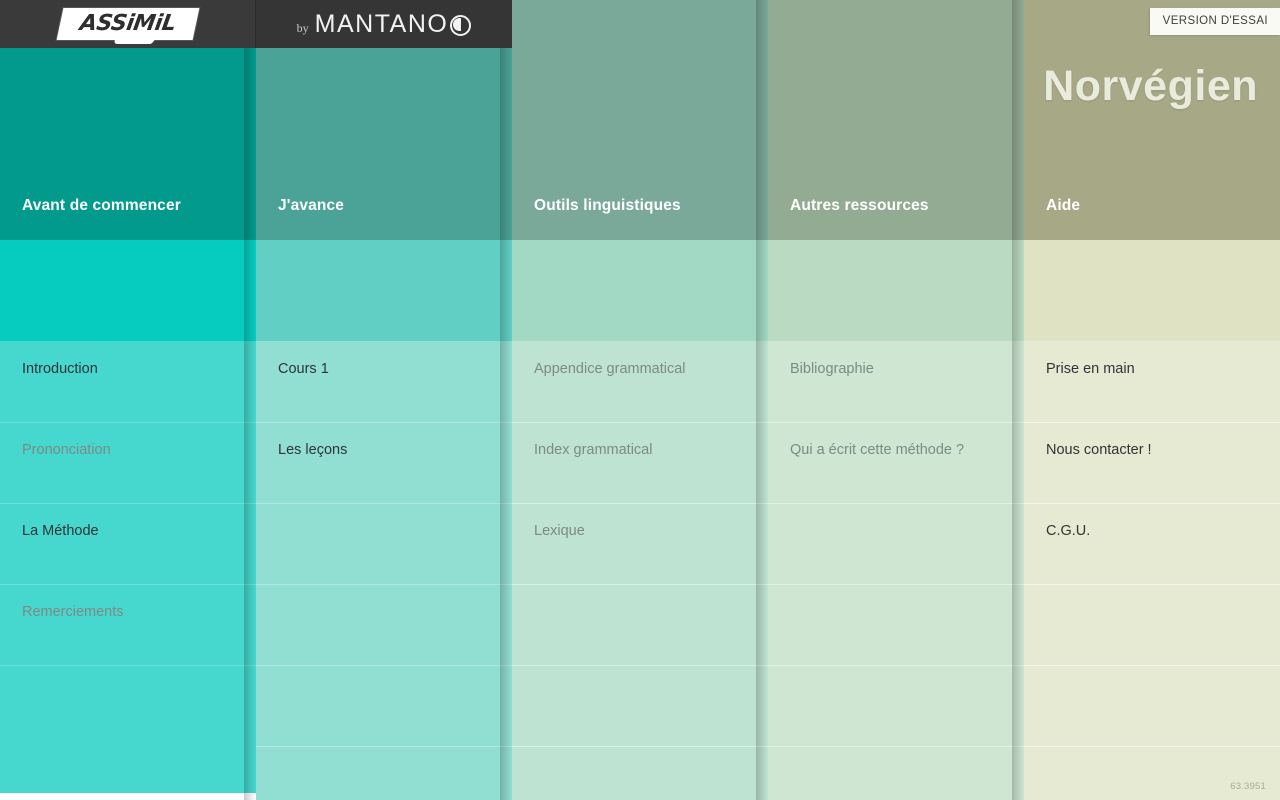 Image resolution: width=1280 pixels, height=800 pixels. Describe the element at coordinates (593, 450) in the screenshot. I see `list-item-label: Index grammatical` at that location.